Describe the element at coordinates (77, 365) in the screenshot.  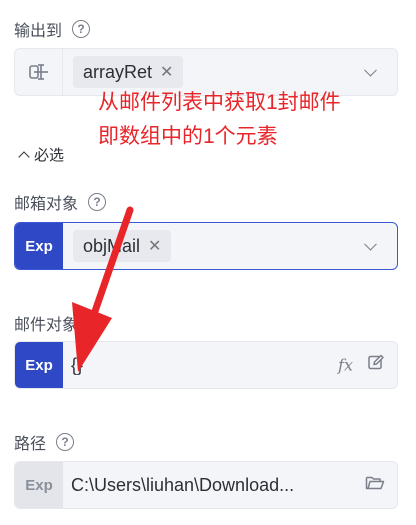
I see `mail-object-value: {}` at that location.